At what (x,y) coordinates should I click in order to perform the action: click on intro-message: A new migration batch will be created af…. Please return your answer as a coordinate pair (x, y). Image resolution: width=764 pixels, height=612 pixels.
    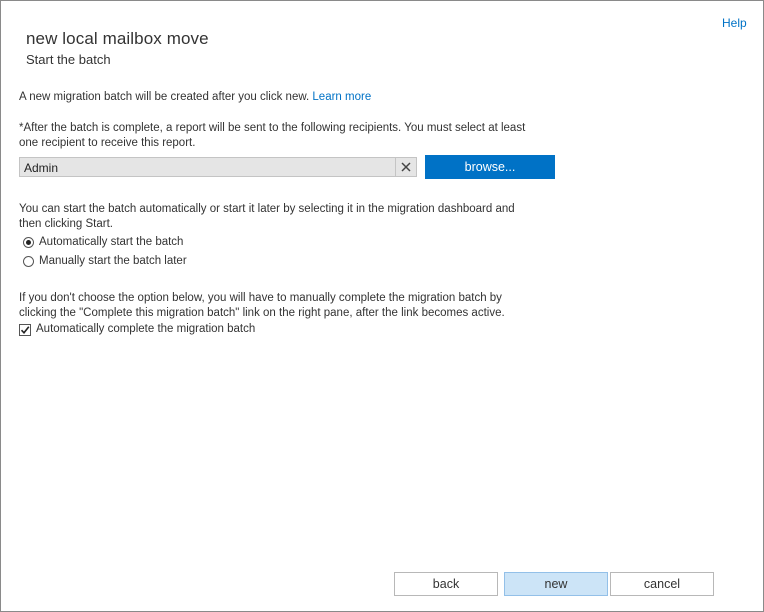
    Looking at the image, I should click on (166, 97).